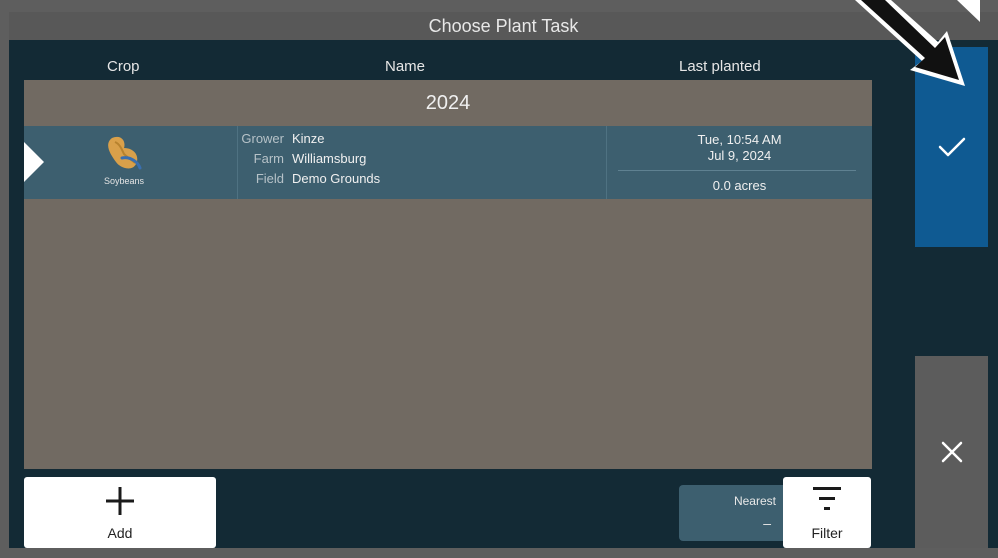 This screenshot has width=998, height=558. What do you see at coordinates (269, 178) in the screenshot?
I see `field-label: Field` at bounding box center [269, 178].